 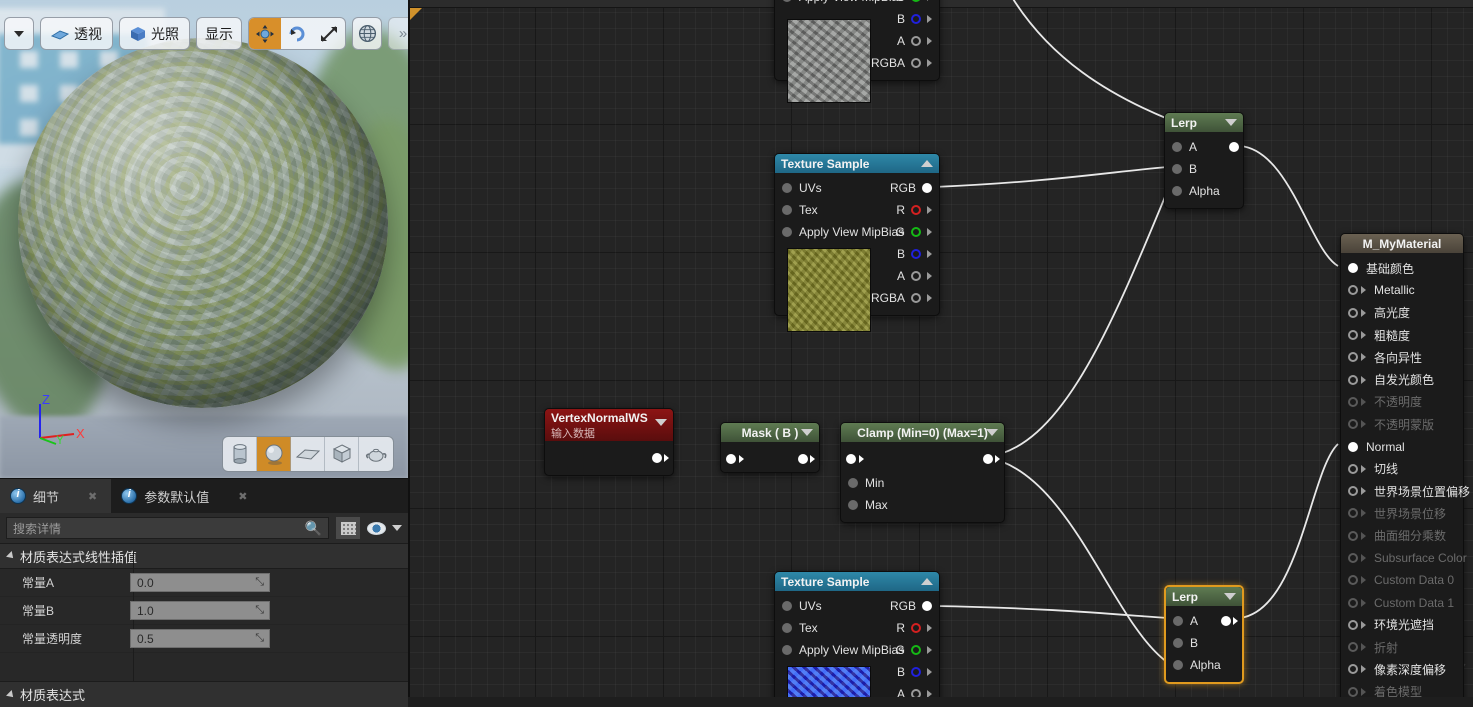 What do you see at coordinates (154, 33) in the screenshot?
I see `lit-button: 光照` at bounding box center [154, 33].